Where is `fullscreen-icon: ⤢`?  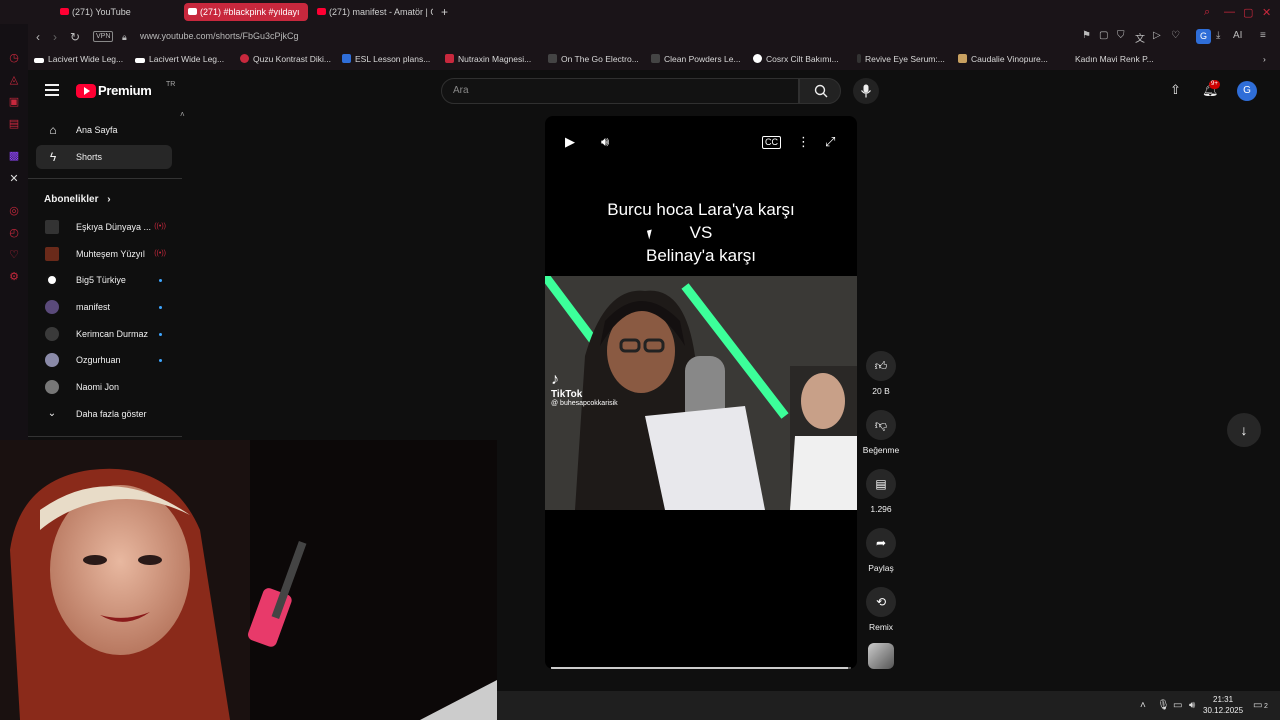
fullscreen-icon: ⤢ is located at coordinates (830, 142).